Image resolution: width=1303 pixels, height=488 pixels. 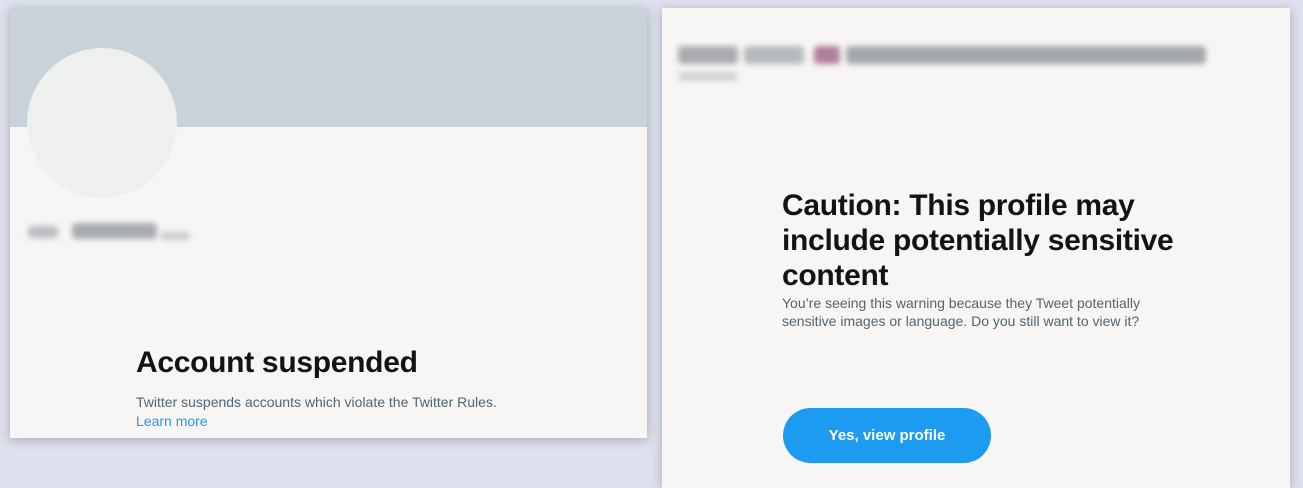 I want to click on suspended-title: Account suspended, so click(x=277, y=362).